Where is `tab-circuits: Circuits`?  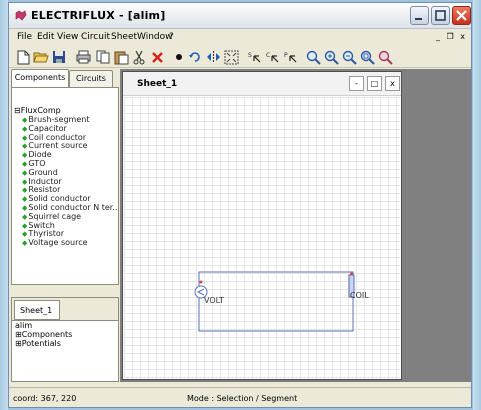 tab-circuits: Circuits is located at coordinates (91, 78).